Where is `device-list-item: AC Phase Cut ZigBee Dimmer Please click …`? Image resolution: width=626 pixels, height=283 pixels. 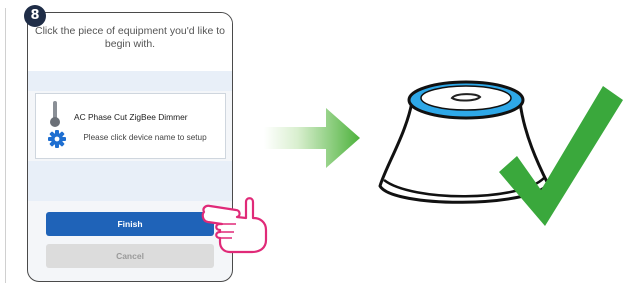
device-list-item: AC Phase Cut ZigBee Dimmer Please click … is located at coordinates (130, 126).